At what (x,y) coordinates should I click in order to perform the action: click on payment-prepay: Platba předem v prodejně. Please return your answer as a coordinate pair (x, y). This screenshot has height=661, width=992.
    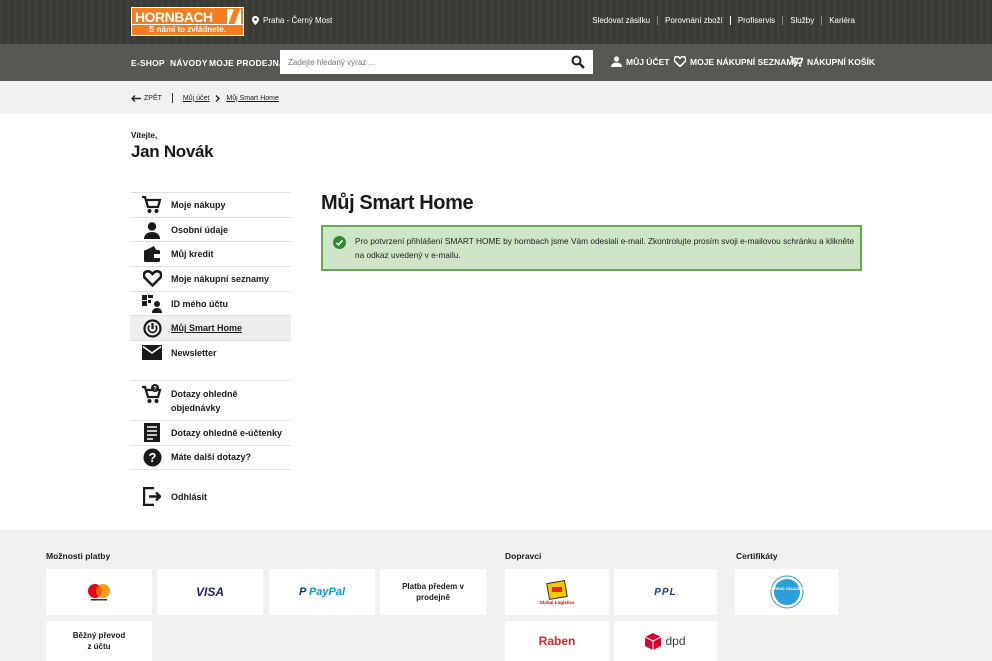
    Looking at the image, I should click on (433, 592).